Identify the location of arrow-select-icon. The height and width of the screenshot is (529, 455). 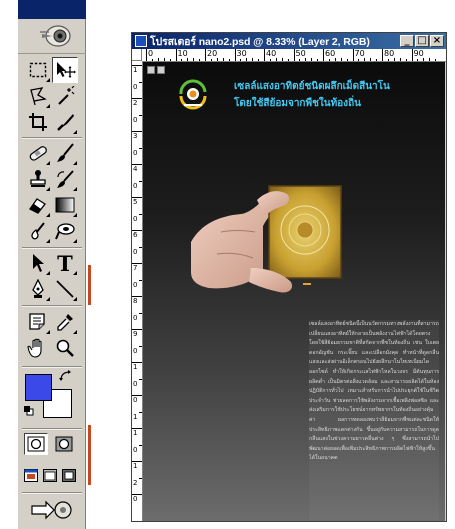
(38, 263).